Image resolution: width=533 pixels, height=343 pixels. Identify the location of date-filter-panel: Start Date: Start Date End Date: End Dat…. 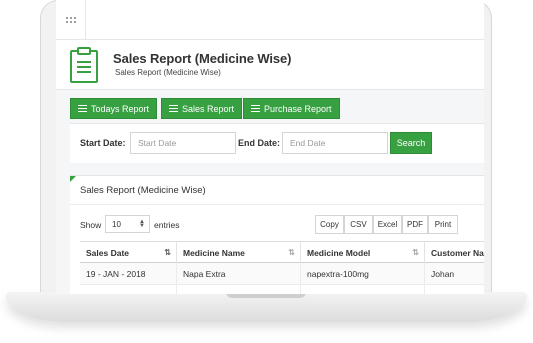
(277, 143).